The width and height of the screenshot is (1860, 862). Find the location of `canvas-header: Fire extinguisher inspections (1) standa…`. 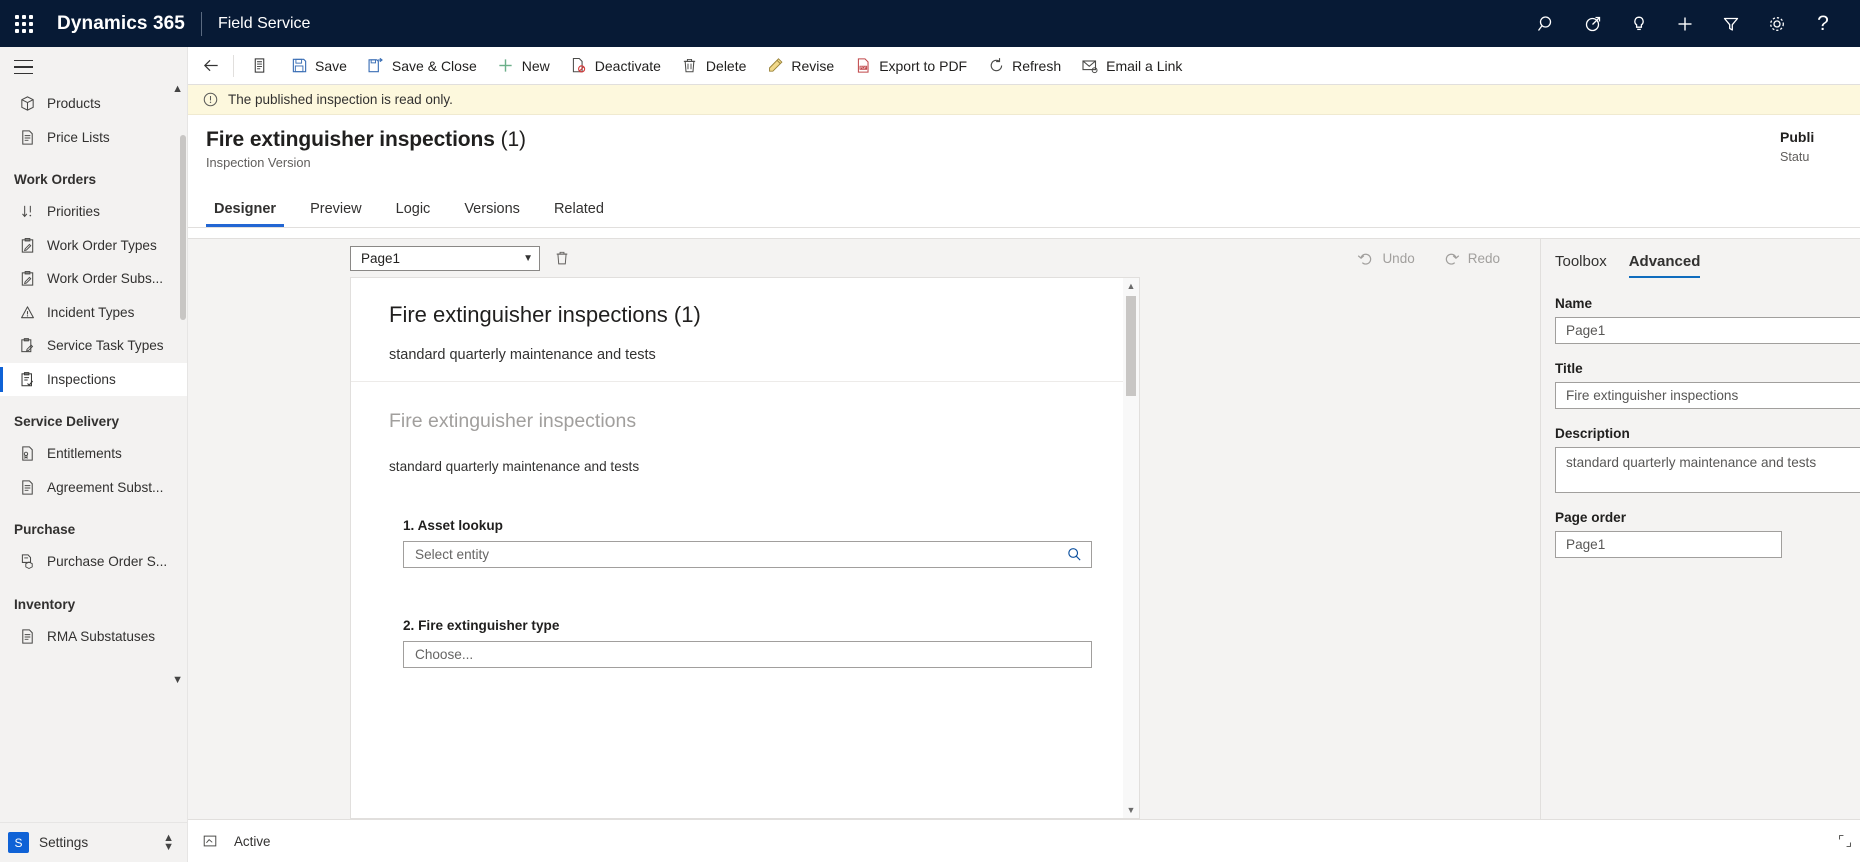

canvas-header: Fire extinguisher inspections (1) standa… is located at coordinates (745, 330).